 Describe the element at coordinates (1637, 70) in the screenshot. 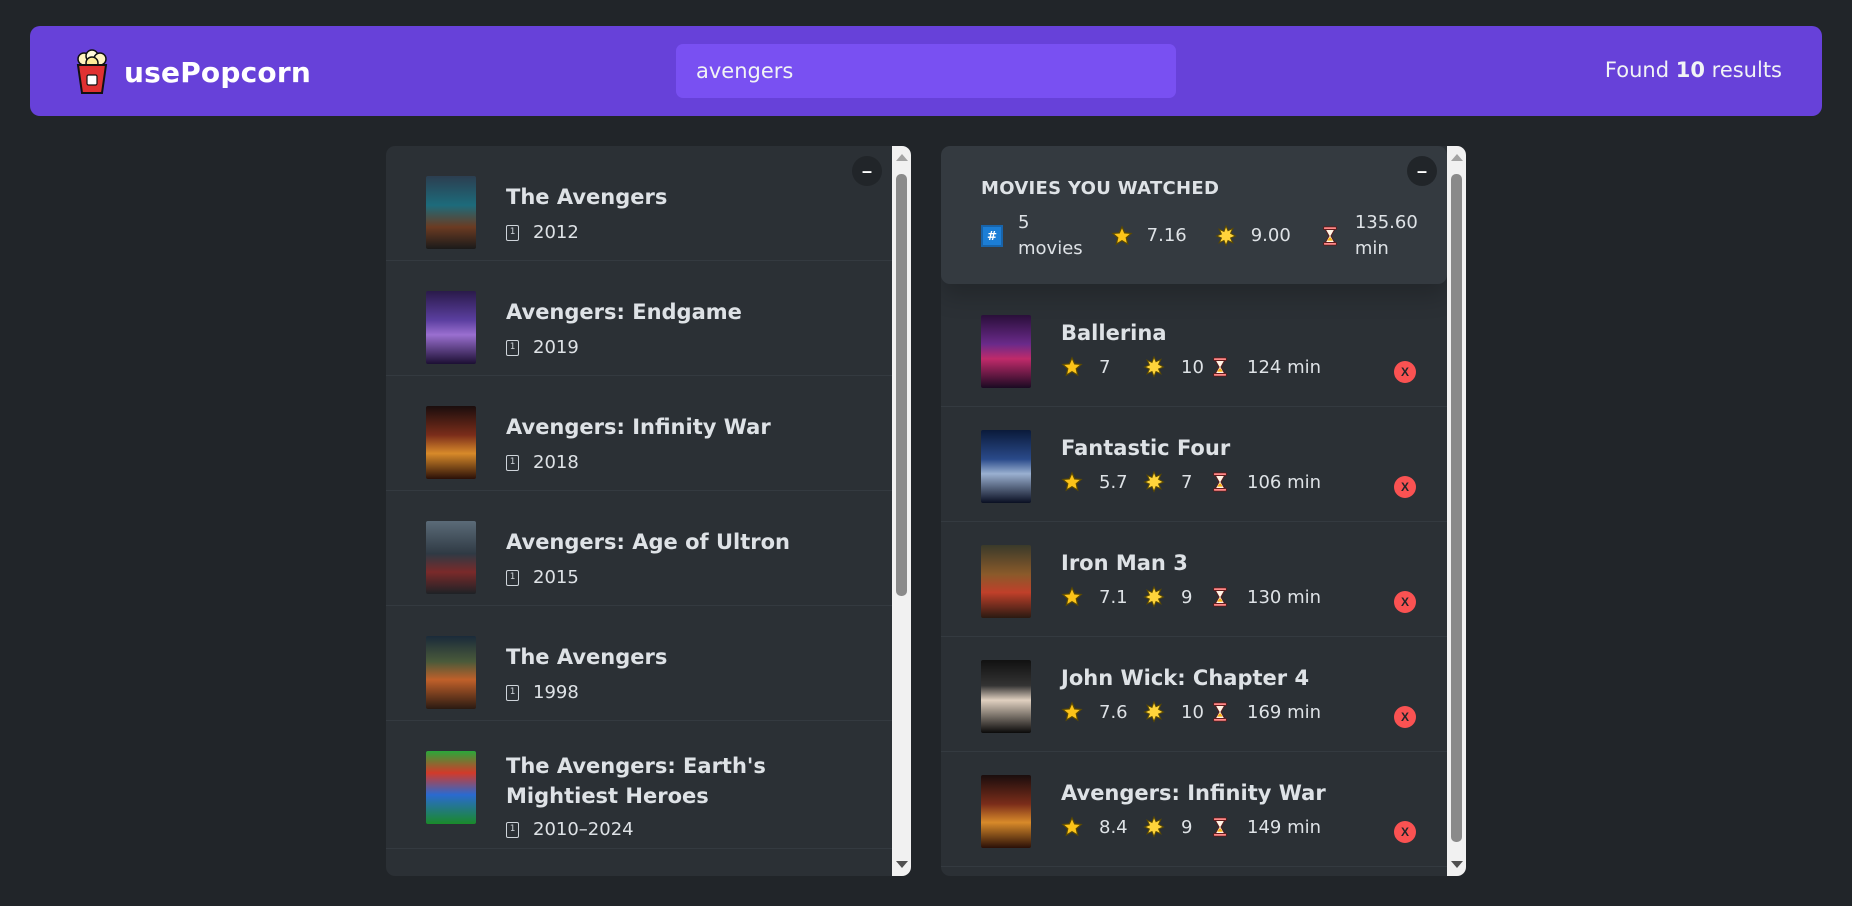

I see `found-prefix: Found` at that location.